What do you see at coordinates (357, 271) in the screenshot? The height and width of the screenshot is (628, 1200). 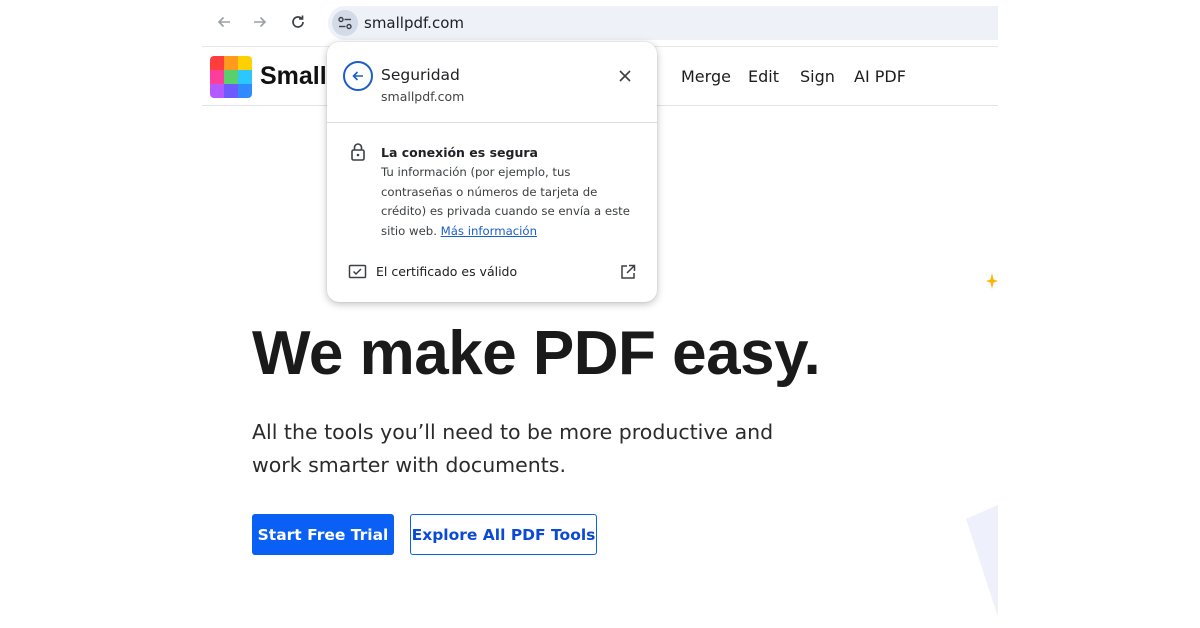 I see `certificate-icon` at bounding box center [357, 271].